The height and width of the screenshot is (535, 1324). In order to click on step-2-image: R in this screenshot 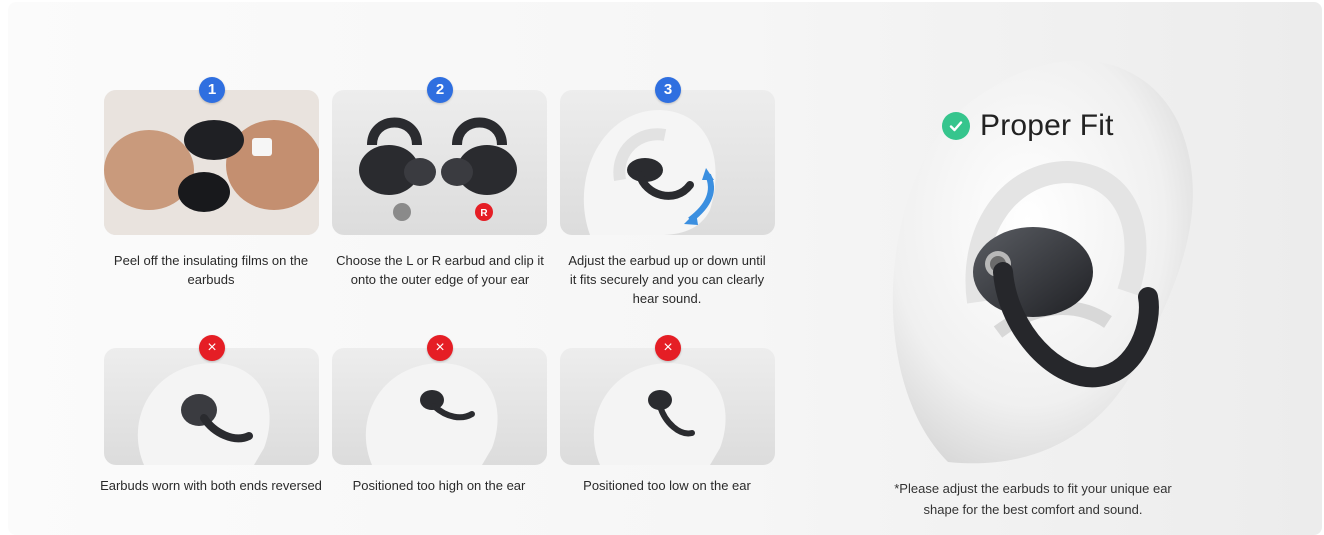, I will do `click(439, 162)`.